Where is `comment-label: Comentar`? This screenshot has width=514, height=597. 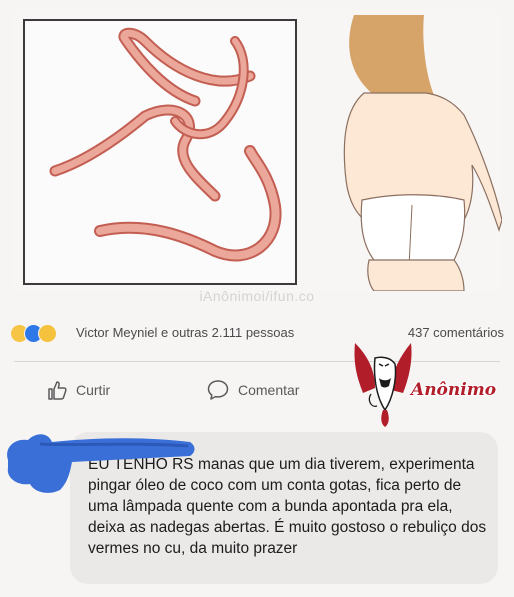 comment-label: Comentar is located at coordinates (269, 390).